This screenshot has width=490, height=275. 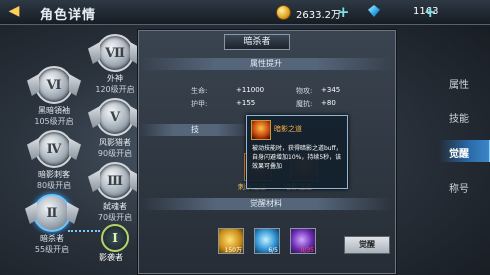 What do you see at coordinates (52, 249) in the screenshot?
I see `badge-level: 55级开启` at bounding box center [52, 249].